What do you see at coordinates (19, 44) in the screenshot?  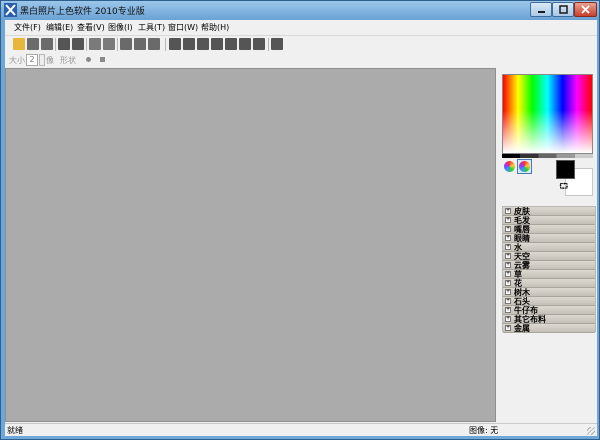 I see `open-icon` at bounding box center [19, 44].